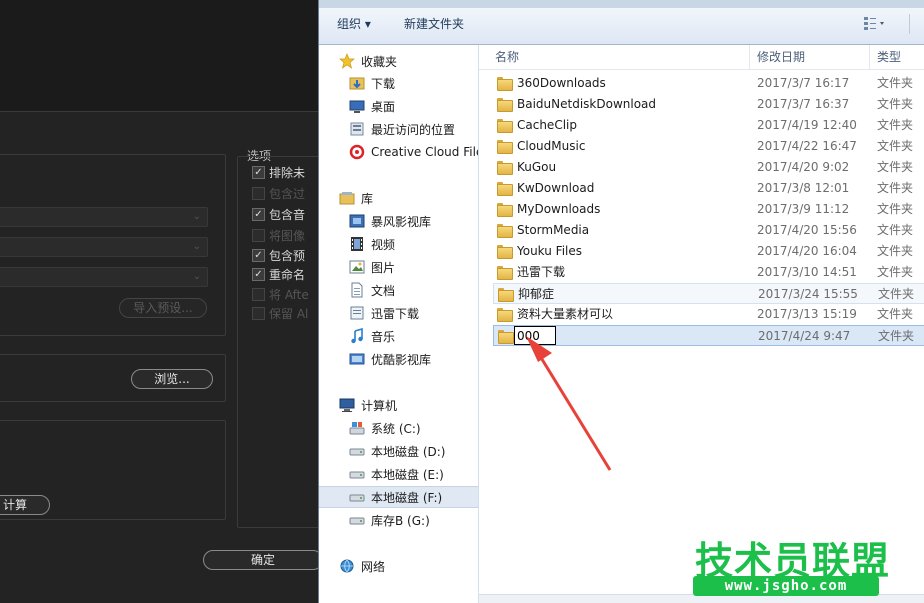 The image size is (924, 603). I want to click on calculate-button: 计算, so click(25, 505).